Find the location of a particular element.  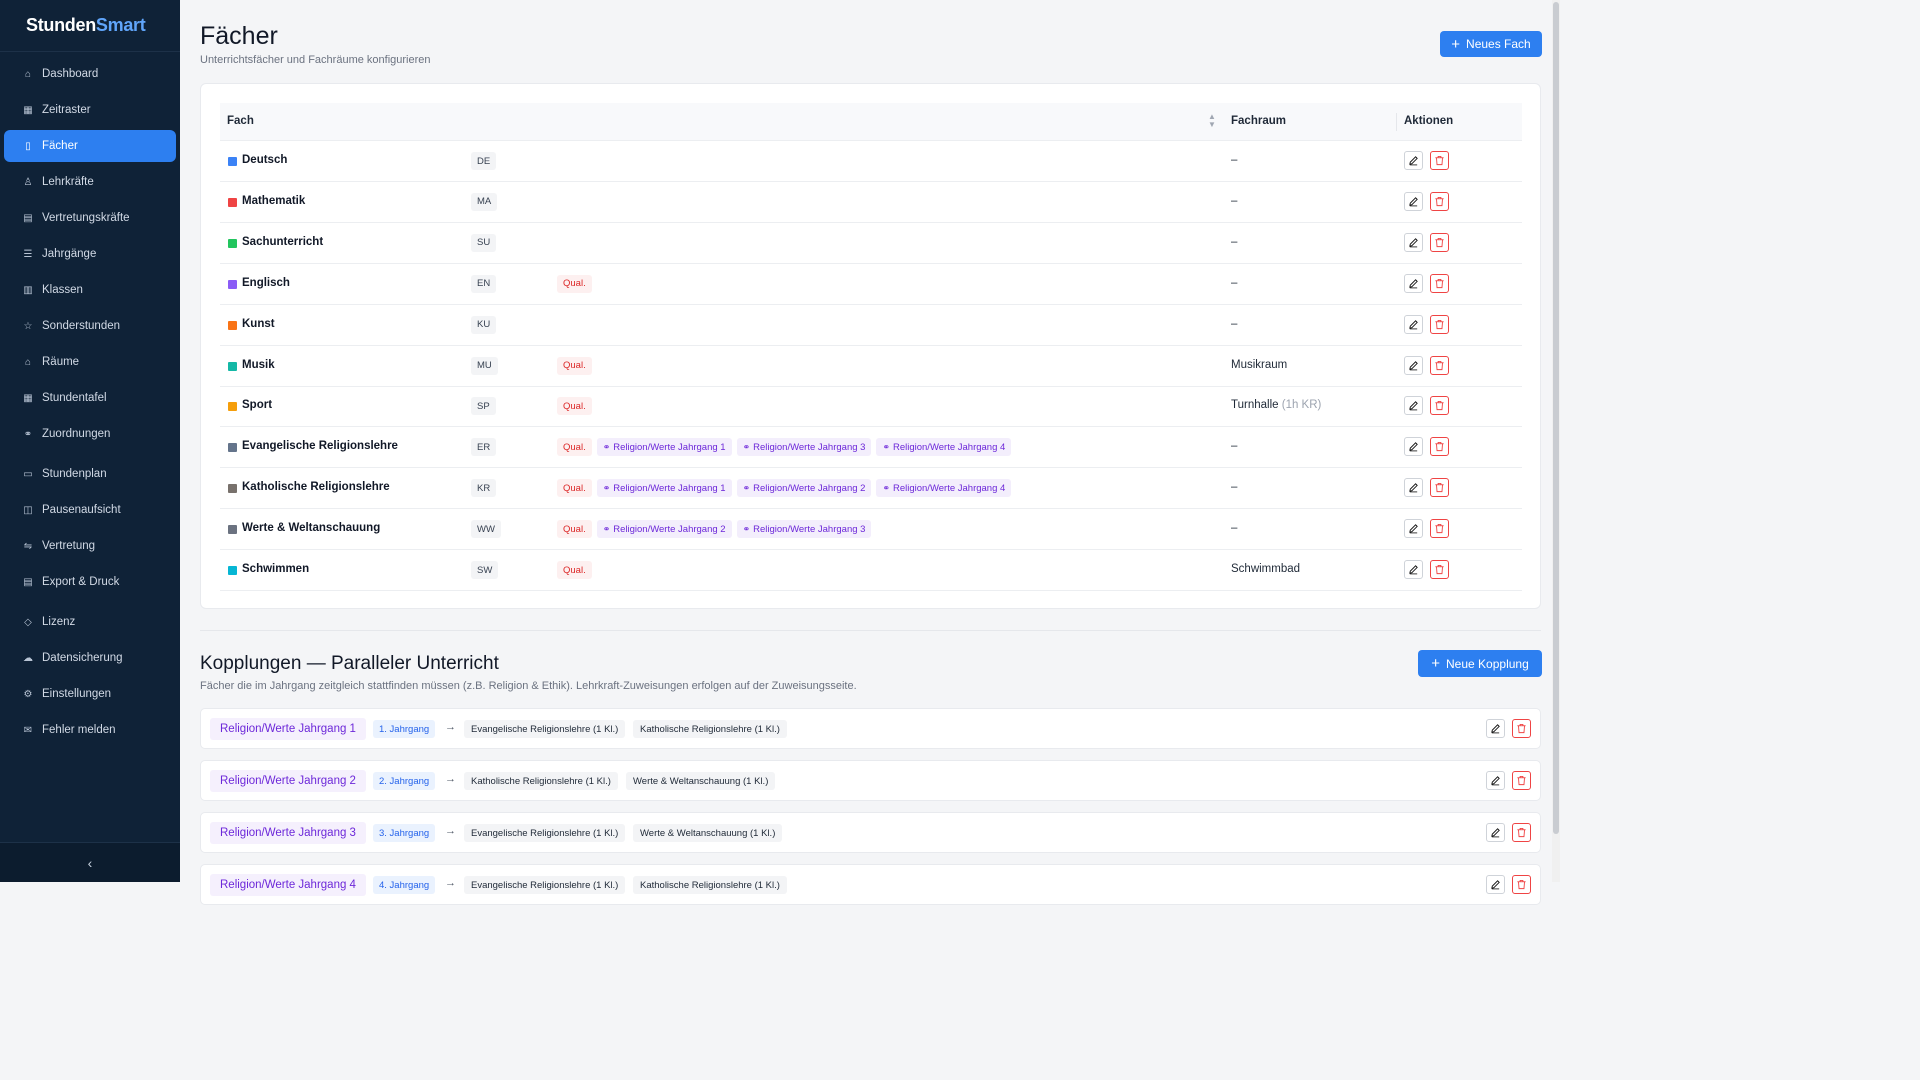

subject-code-badge: MA is located at coordinates (484, 201).